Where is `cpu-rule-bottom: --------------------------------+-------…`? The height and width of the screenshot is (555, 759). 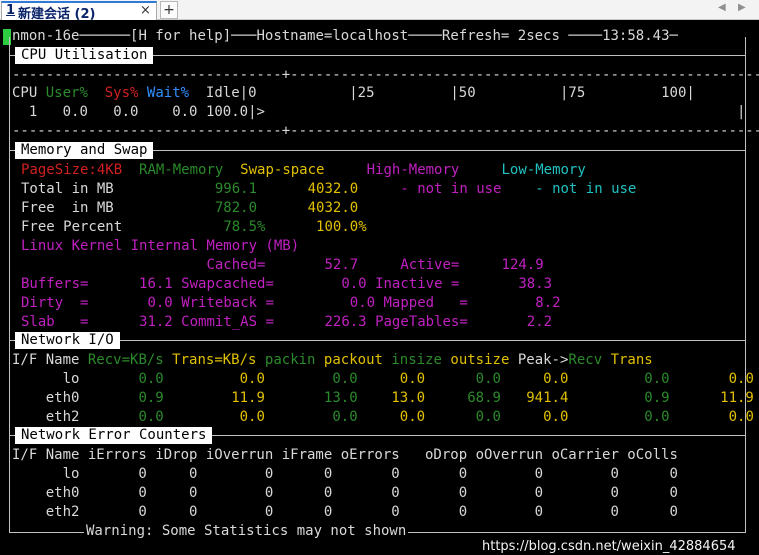 cpu-rule-bottom: --------------------------------+-------… is located at coordinates (385, 131).